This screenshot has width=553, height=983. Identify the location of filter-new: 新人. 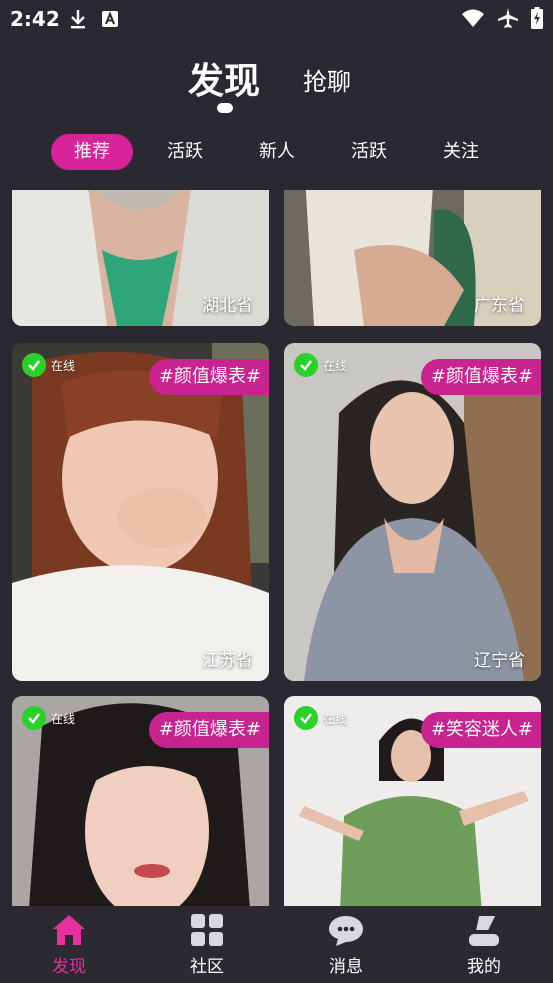
(277, 152).